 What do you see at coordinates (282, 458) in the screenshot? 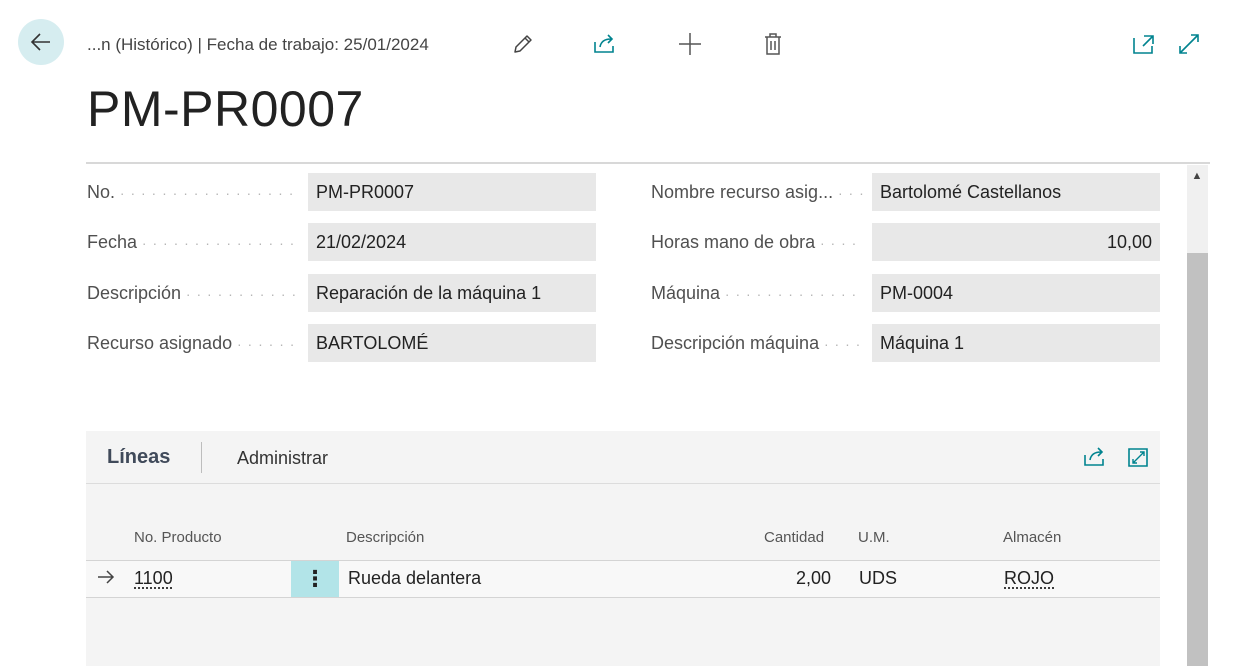
I see `tab-administrar: Administrar` at bounding box center [282, 458].